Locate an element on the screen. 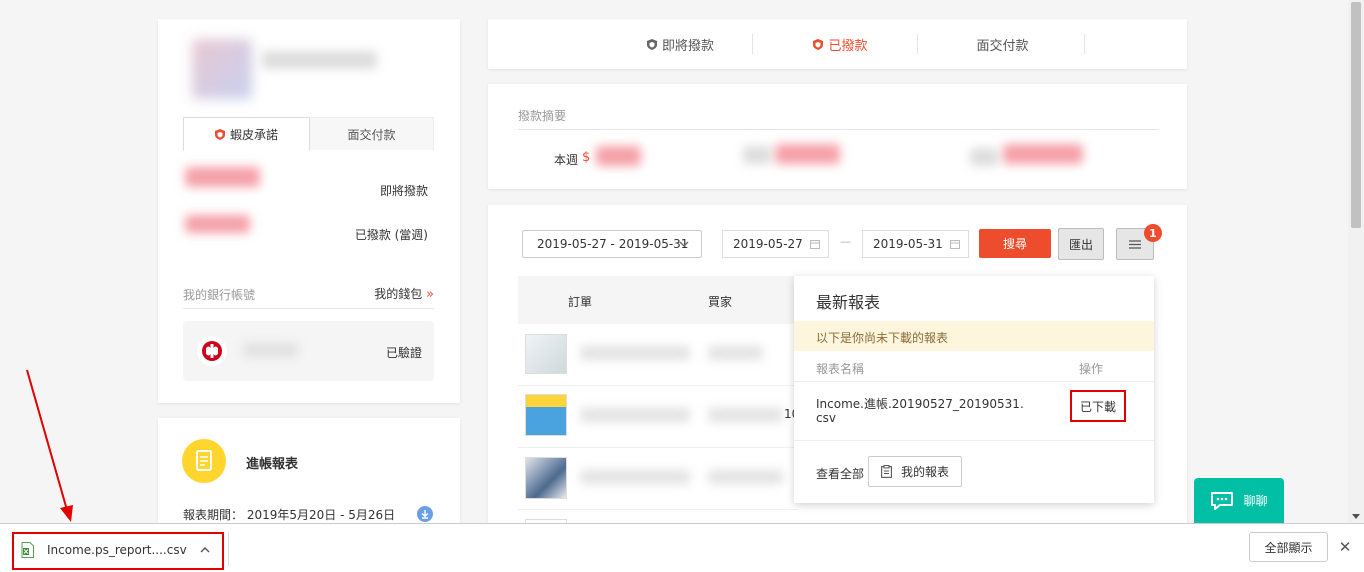 The image size is (1364, 572). unread-notice-text: 以下是你尚未下載的報表 is located at coordinates (882, 338).